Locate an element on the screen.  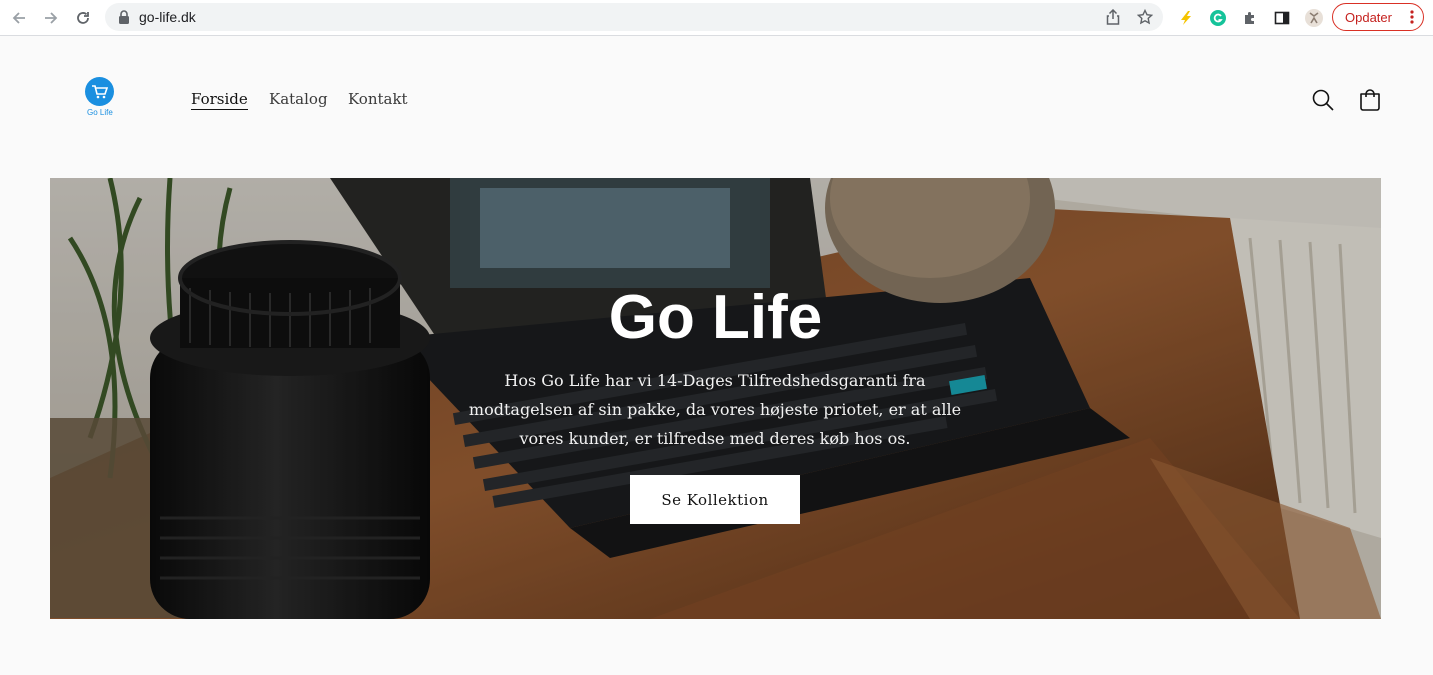
side-panel-icon is located at coordinates (1282, 18).